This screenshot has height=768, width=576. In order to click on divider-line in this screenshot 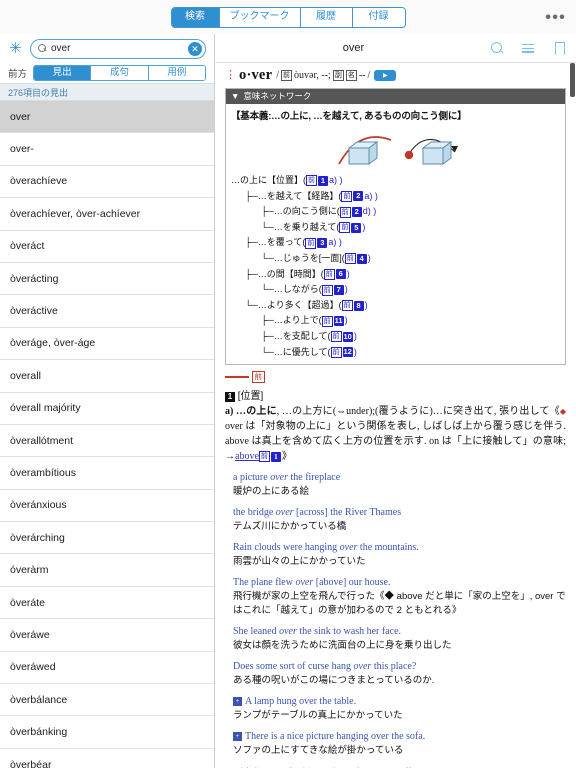, I will do `click(237, 377)`.